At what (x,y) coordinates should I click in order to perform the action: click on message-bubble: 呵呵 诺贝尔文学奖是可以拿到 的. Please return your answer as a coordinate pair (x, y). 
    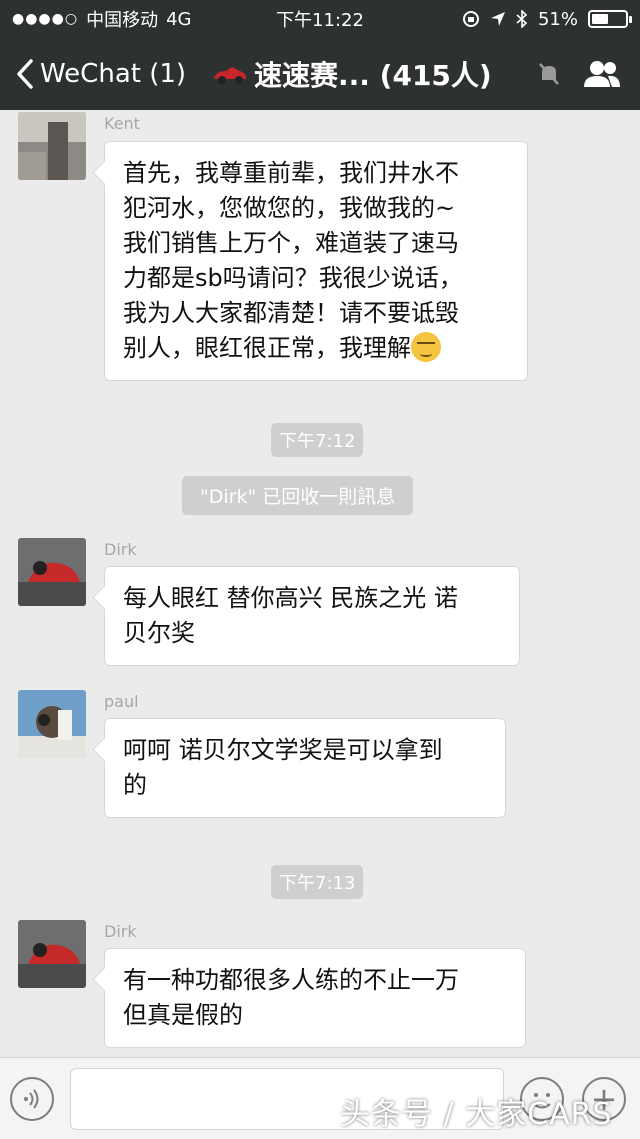
    Looking at the image, I should click on (305, 768).